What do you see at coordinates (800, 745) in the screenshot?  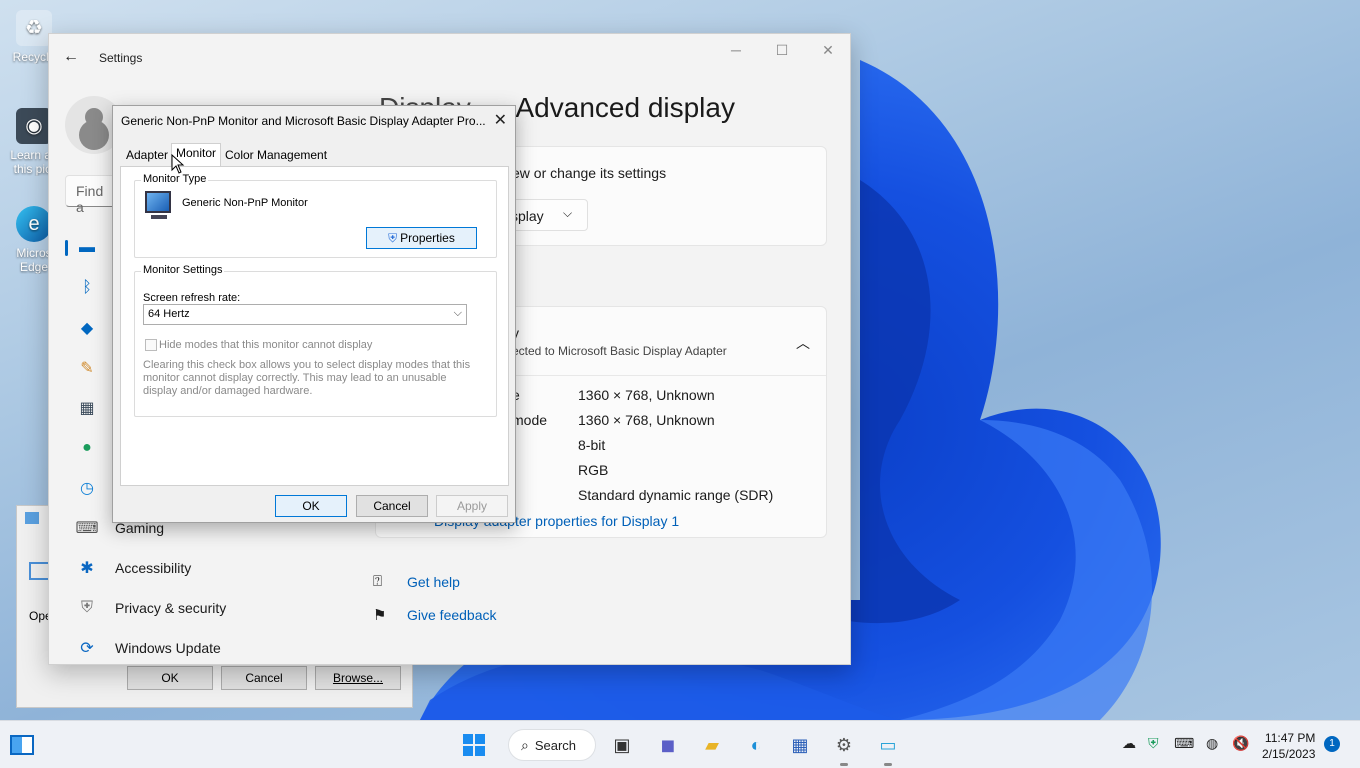 I see `store-icon: ▦` at bounding box center [800, 745].